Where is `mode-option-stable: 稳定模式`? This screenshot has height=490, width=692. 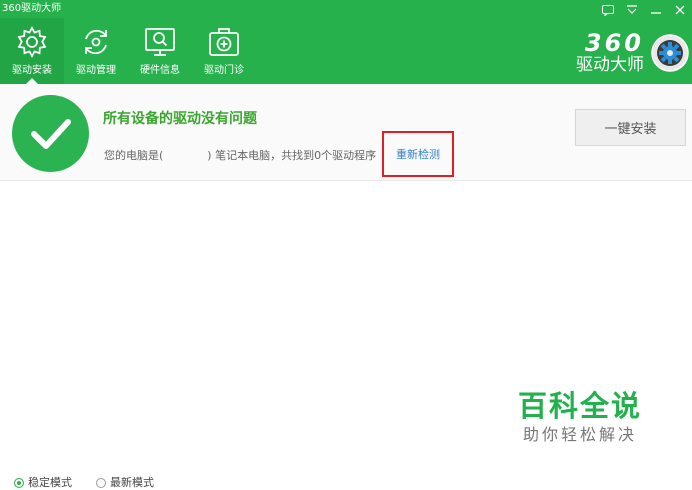 mode-option-stable: 稳定模式 is located at coordinates (43, 483).